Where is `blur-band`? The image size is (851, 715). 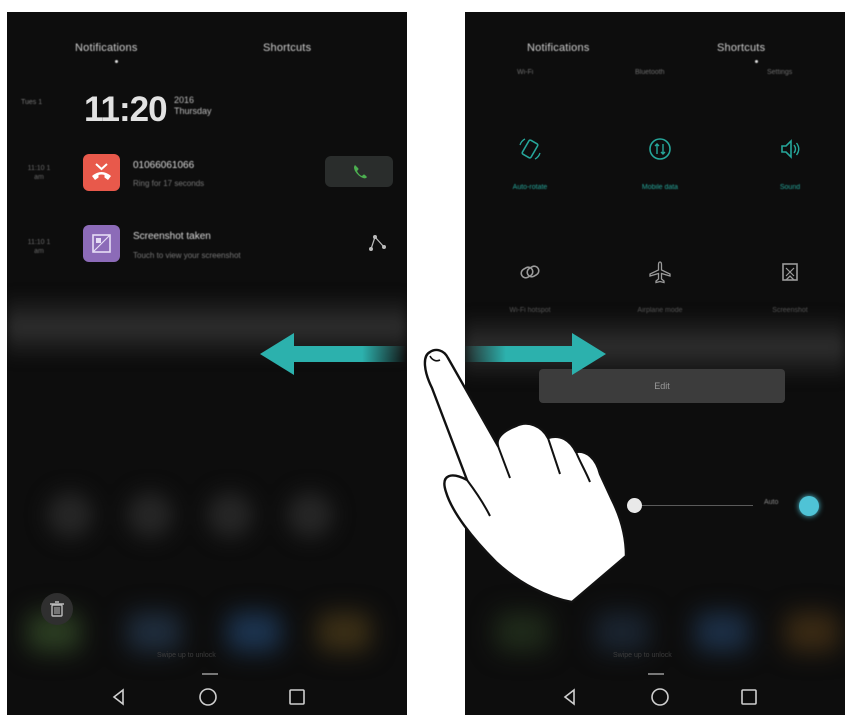
blur-band is located at coordinates (207, 327).